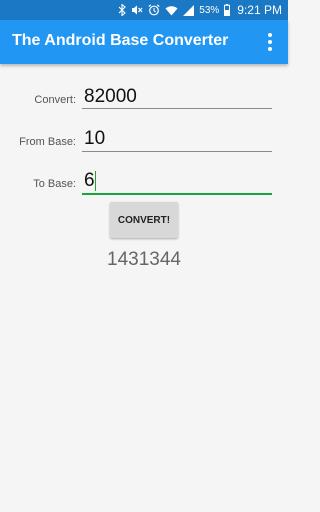 This screenshot has width=320, height=512. Describe the element at coordinates (137, 10) in the screenshot. I see `mute-icon` at that location.